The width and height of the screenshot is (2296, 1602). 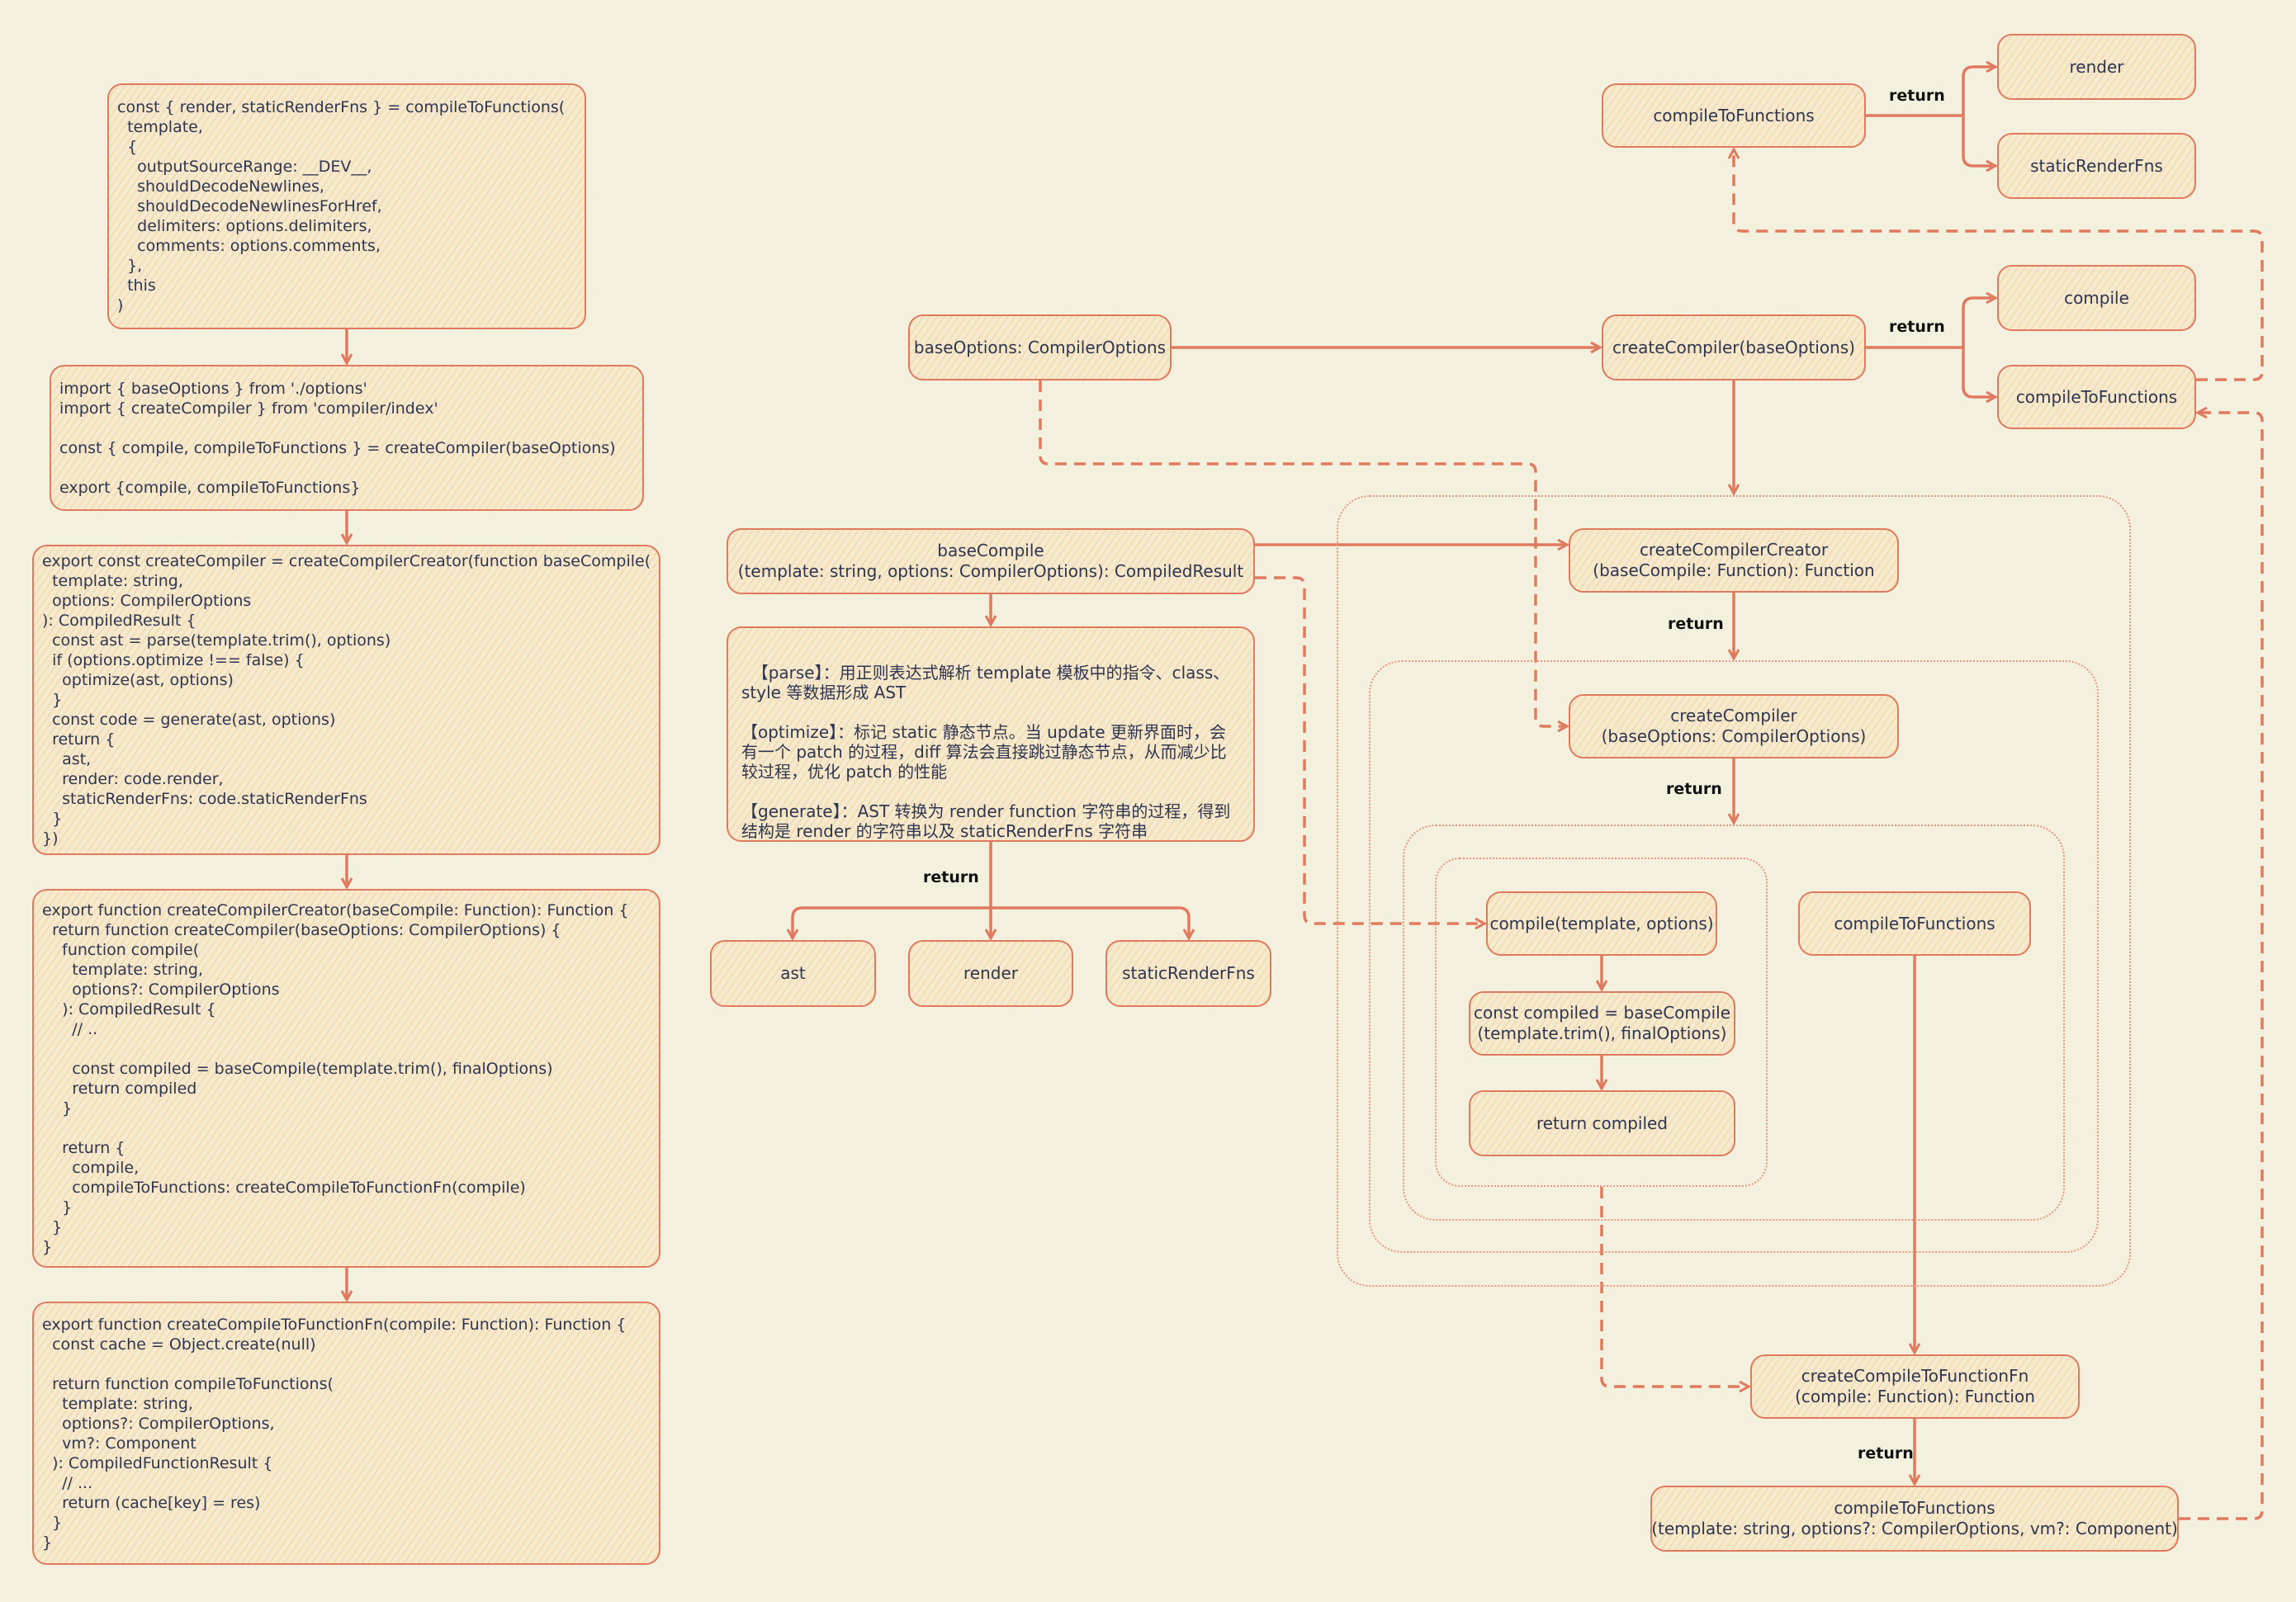 I want to click on node-label: ast, so click(x=793, y=973).